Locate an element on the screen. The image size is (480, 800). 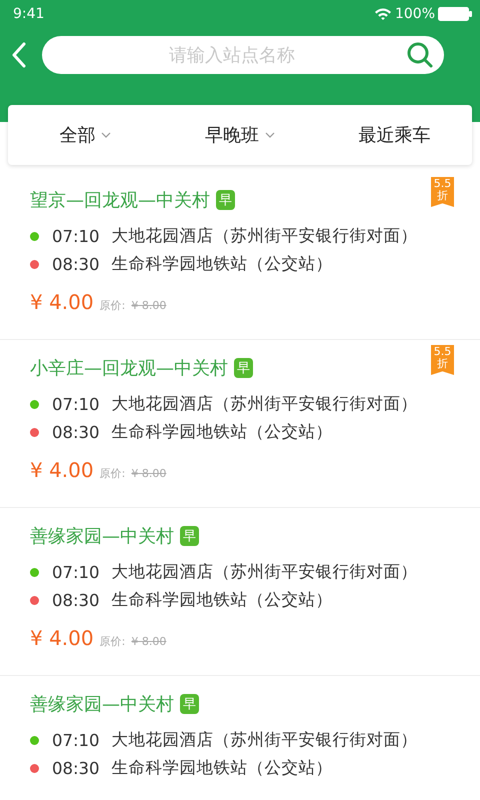
back-icon is located at coordinates (19, 55).